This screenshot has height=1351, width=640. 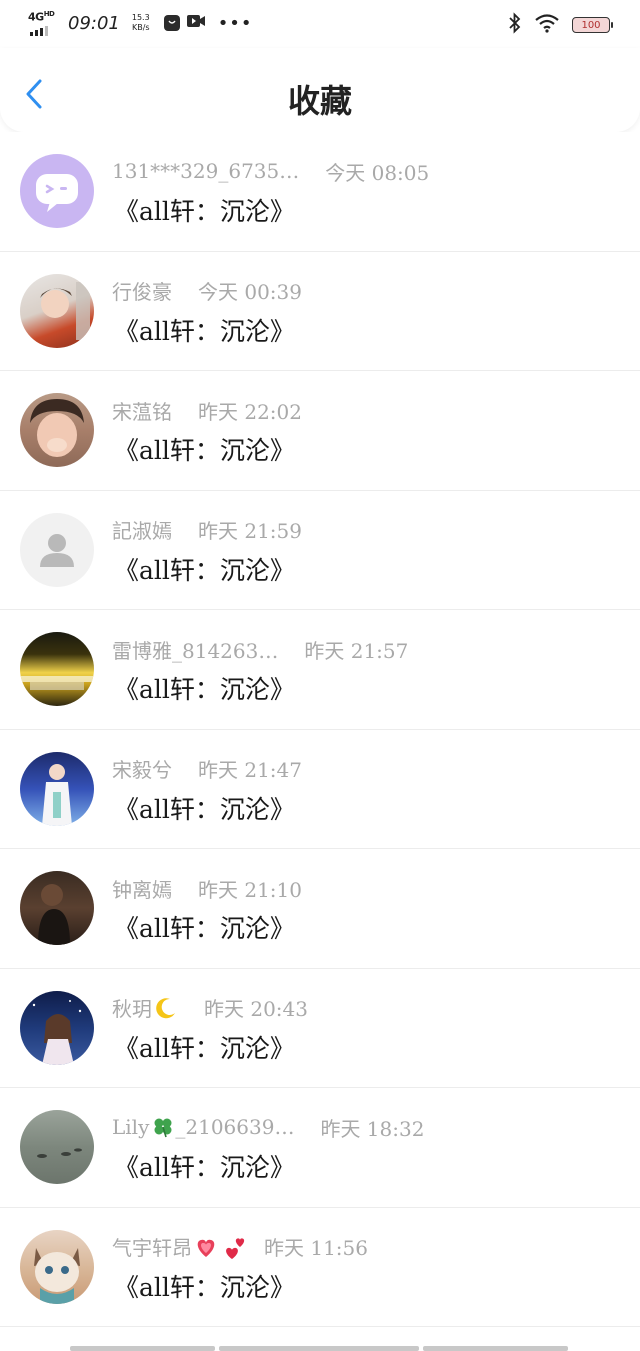 I want to click on timestamp: 昨天 22:02, so click(x=250, y=411).